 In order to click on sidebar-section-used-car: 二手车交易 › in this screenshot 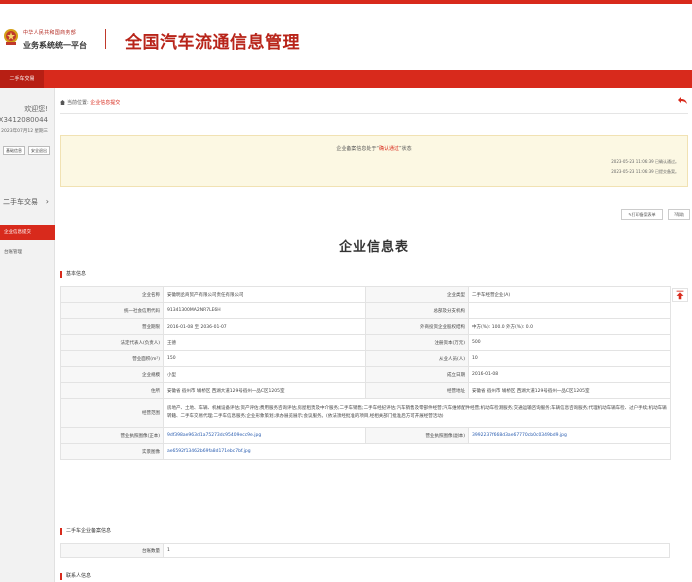, I will do `click(27, 202)`.